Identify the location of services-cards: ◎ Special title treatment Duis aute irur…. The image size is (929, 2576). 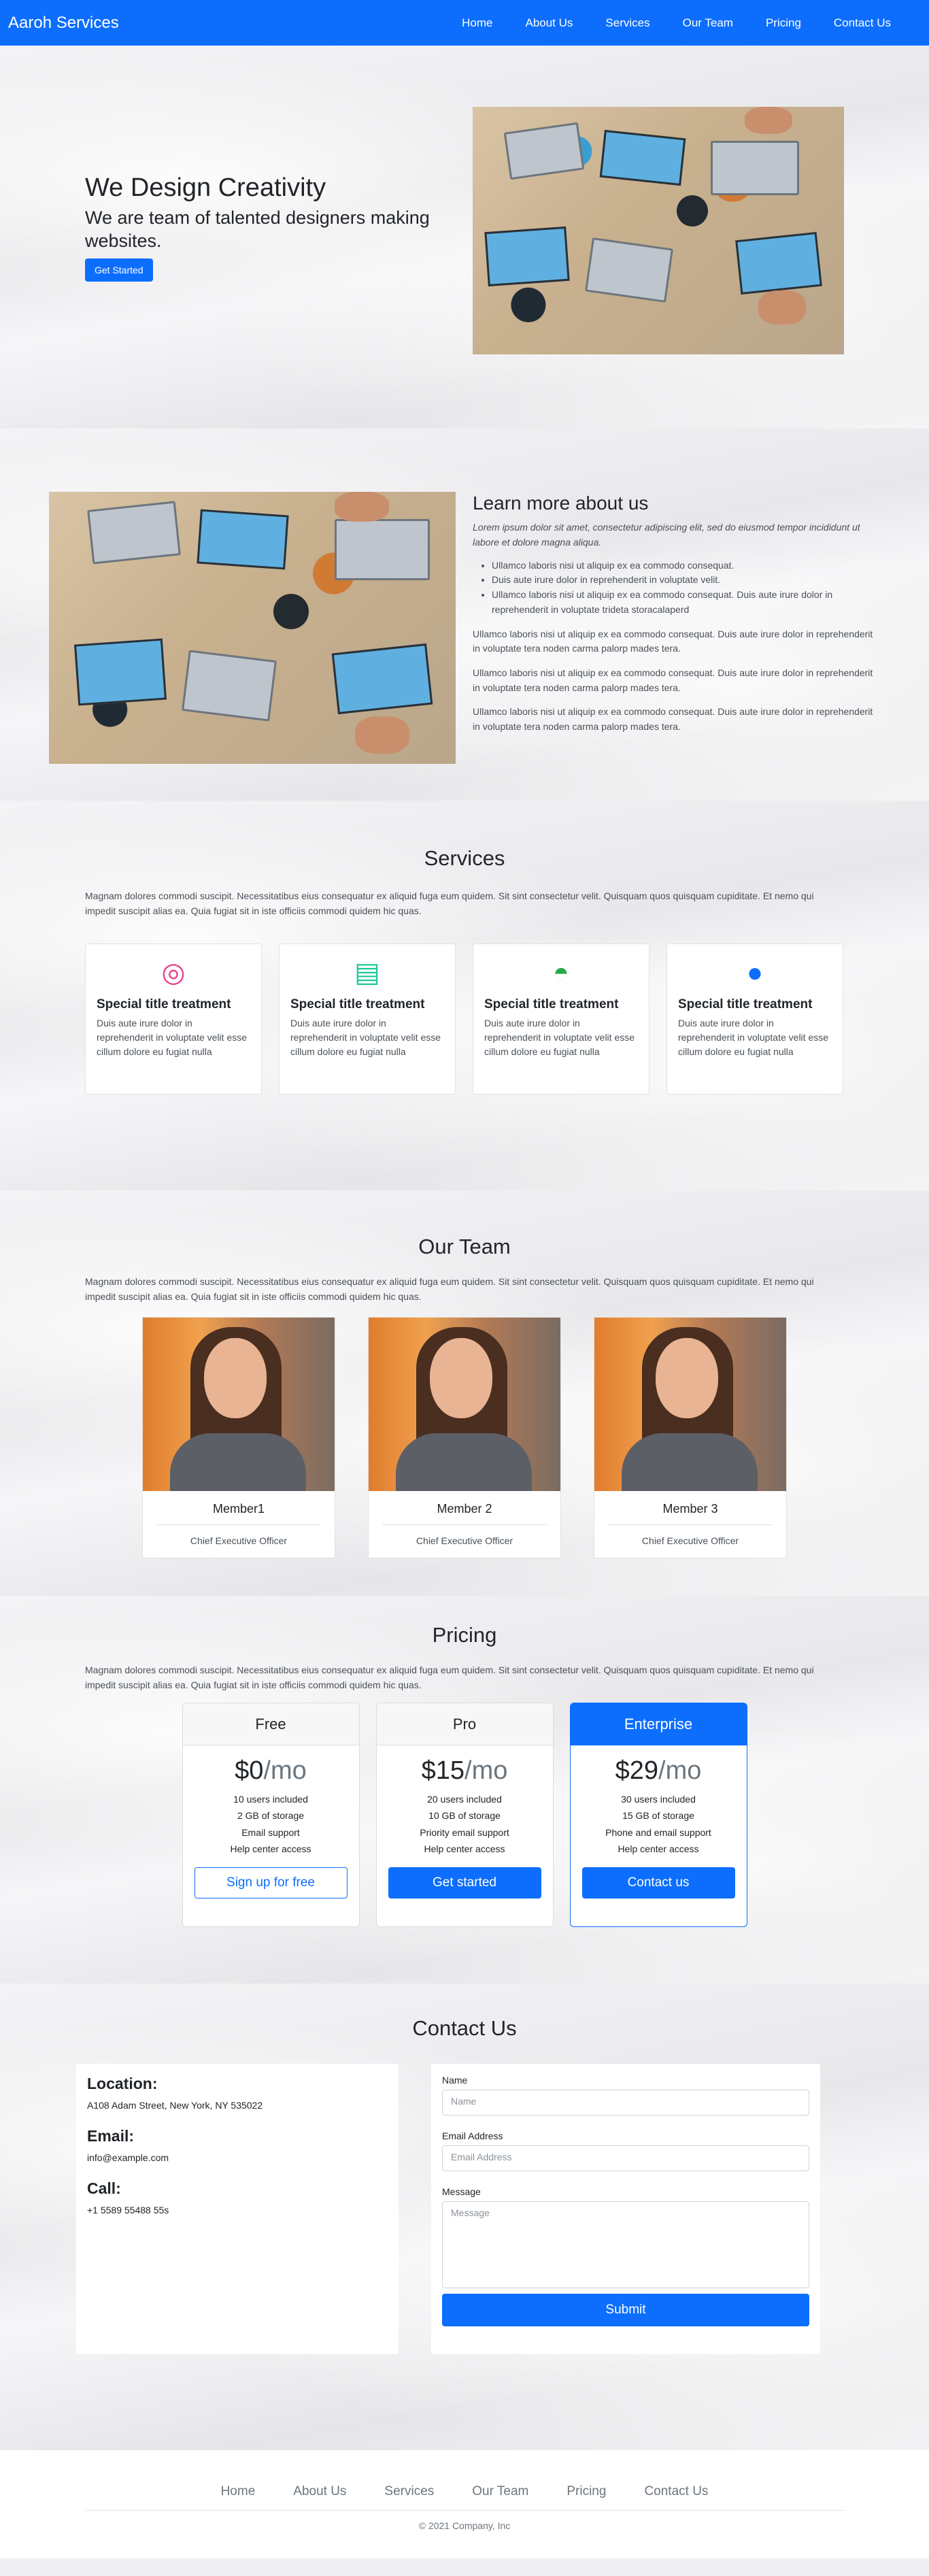
(464, 1018).